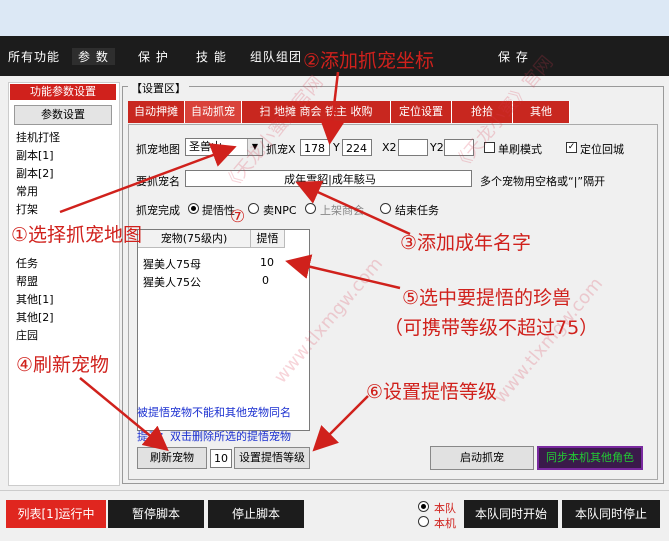 The image size is (669, 541). What do you see at coordinates (238, 217) in the screenshot?
I see `annotation-seven: ⑦` at bounding box center [238, 217].